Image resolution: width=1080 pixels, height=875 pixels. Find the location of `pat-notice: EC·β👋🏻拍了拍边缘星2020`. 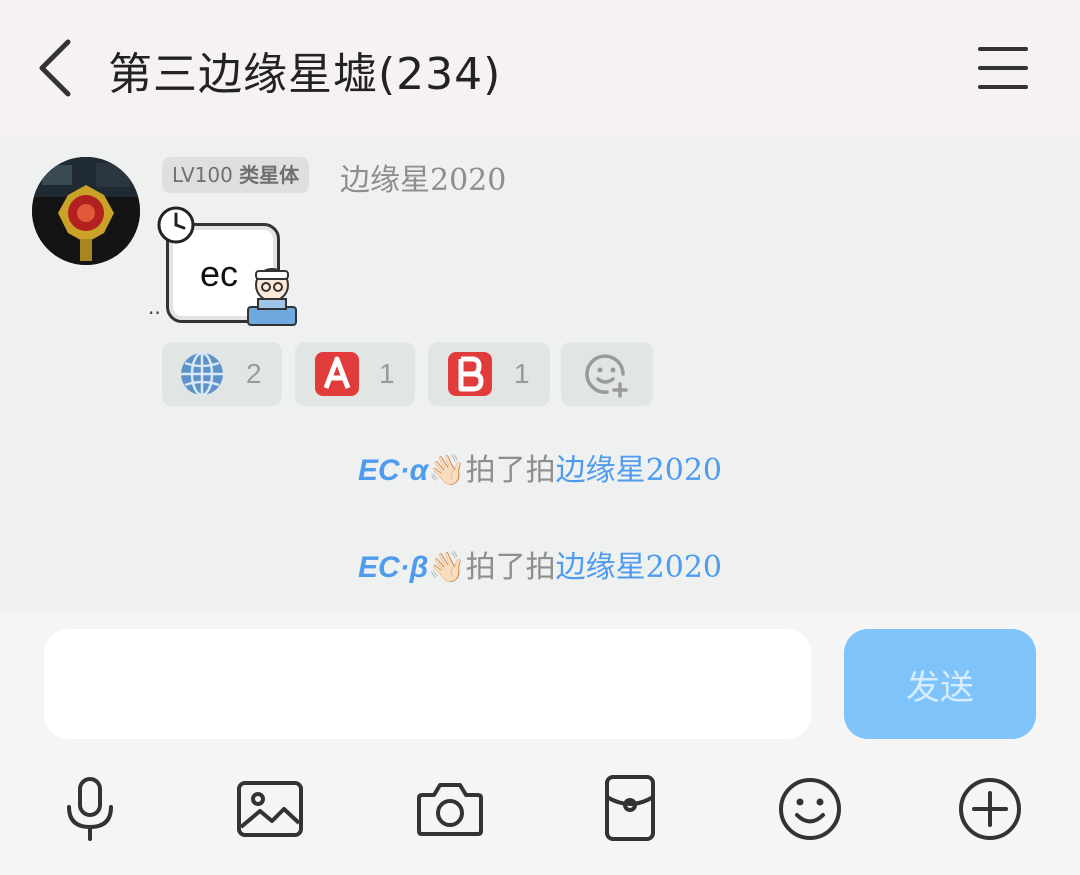

pat-notice: EC·β👋🏻拍了拍边缘星2020 is located at coordinates (540, 564).